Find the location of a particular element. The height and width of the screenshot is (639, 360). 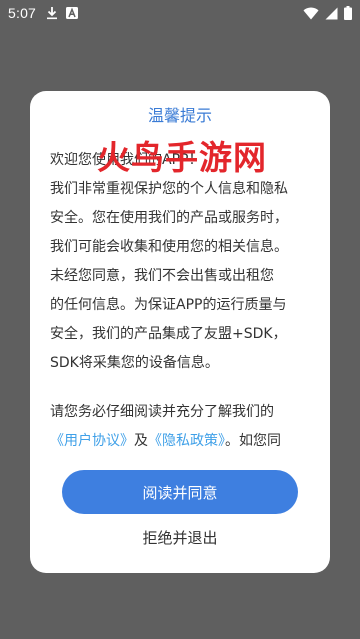

battery-icon is located at coordinates (348, 13).